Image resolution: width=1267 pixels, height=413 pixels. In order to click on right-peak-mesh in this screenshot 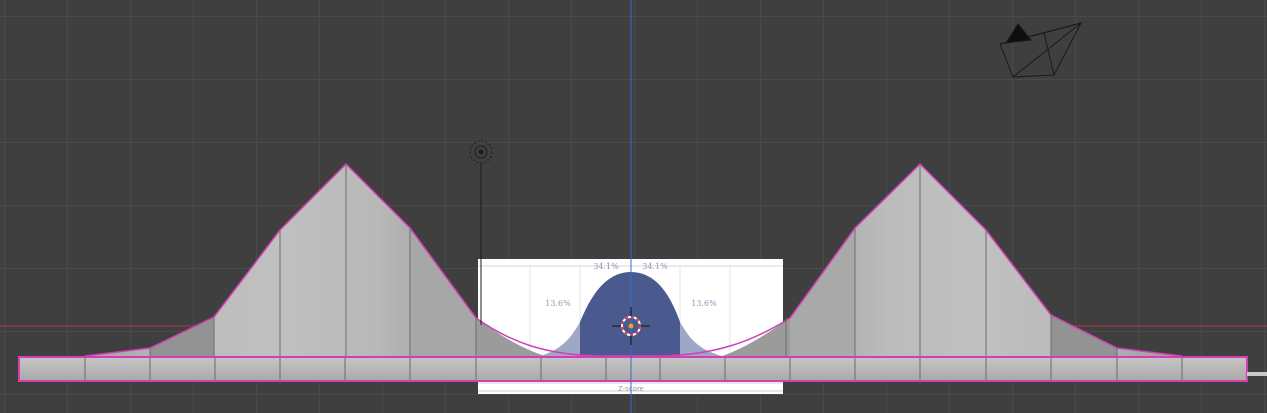, I will do `click(986, 259)`.